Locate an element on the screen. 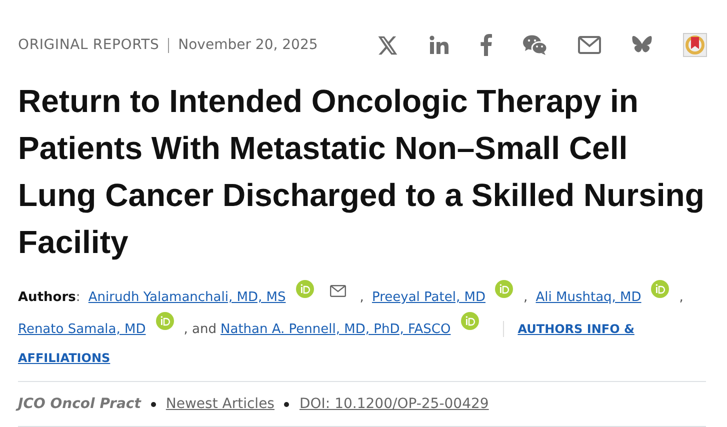 The width and height of the screenshot is (727, 427). authors-label: Authors is located at coordinates (47, 297).